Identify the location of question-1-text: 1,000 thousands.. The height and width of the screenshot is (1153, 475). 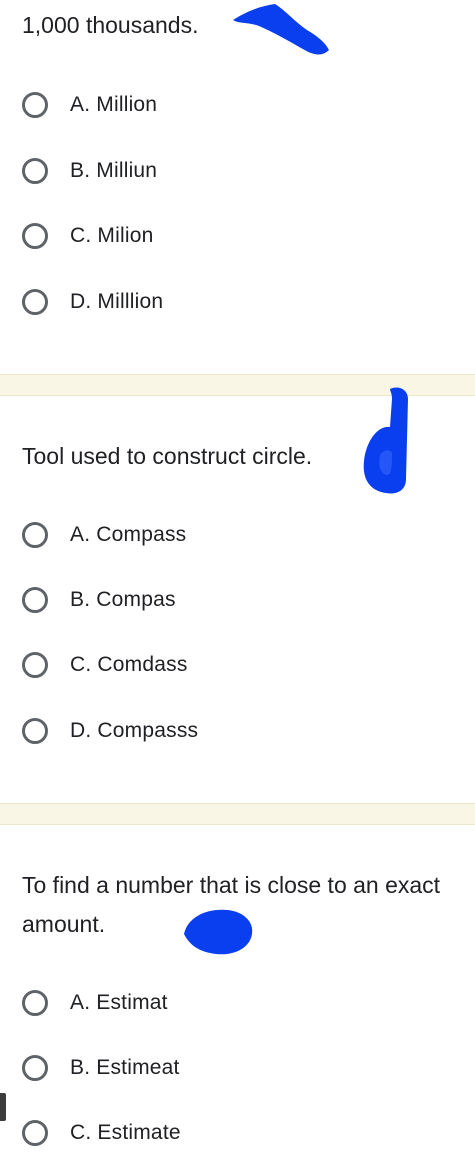
(110, 25).